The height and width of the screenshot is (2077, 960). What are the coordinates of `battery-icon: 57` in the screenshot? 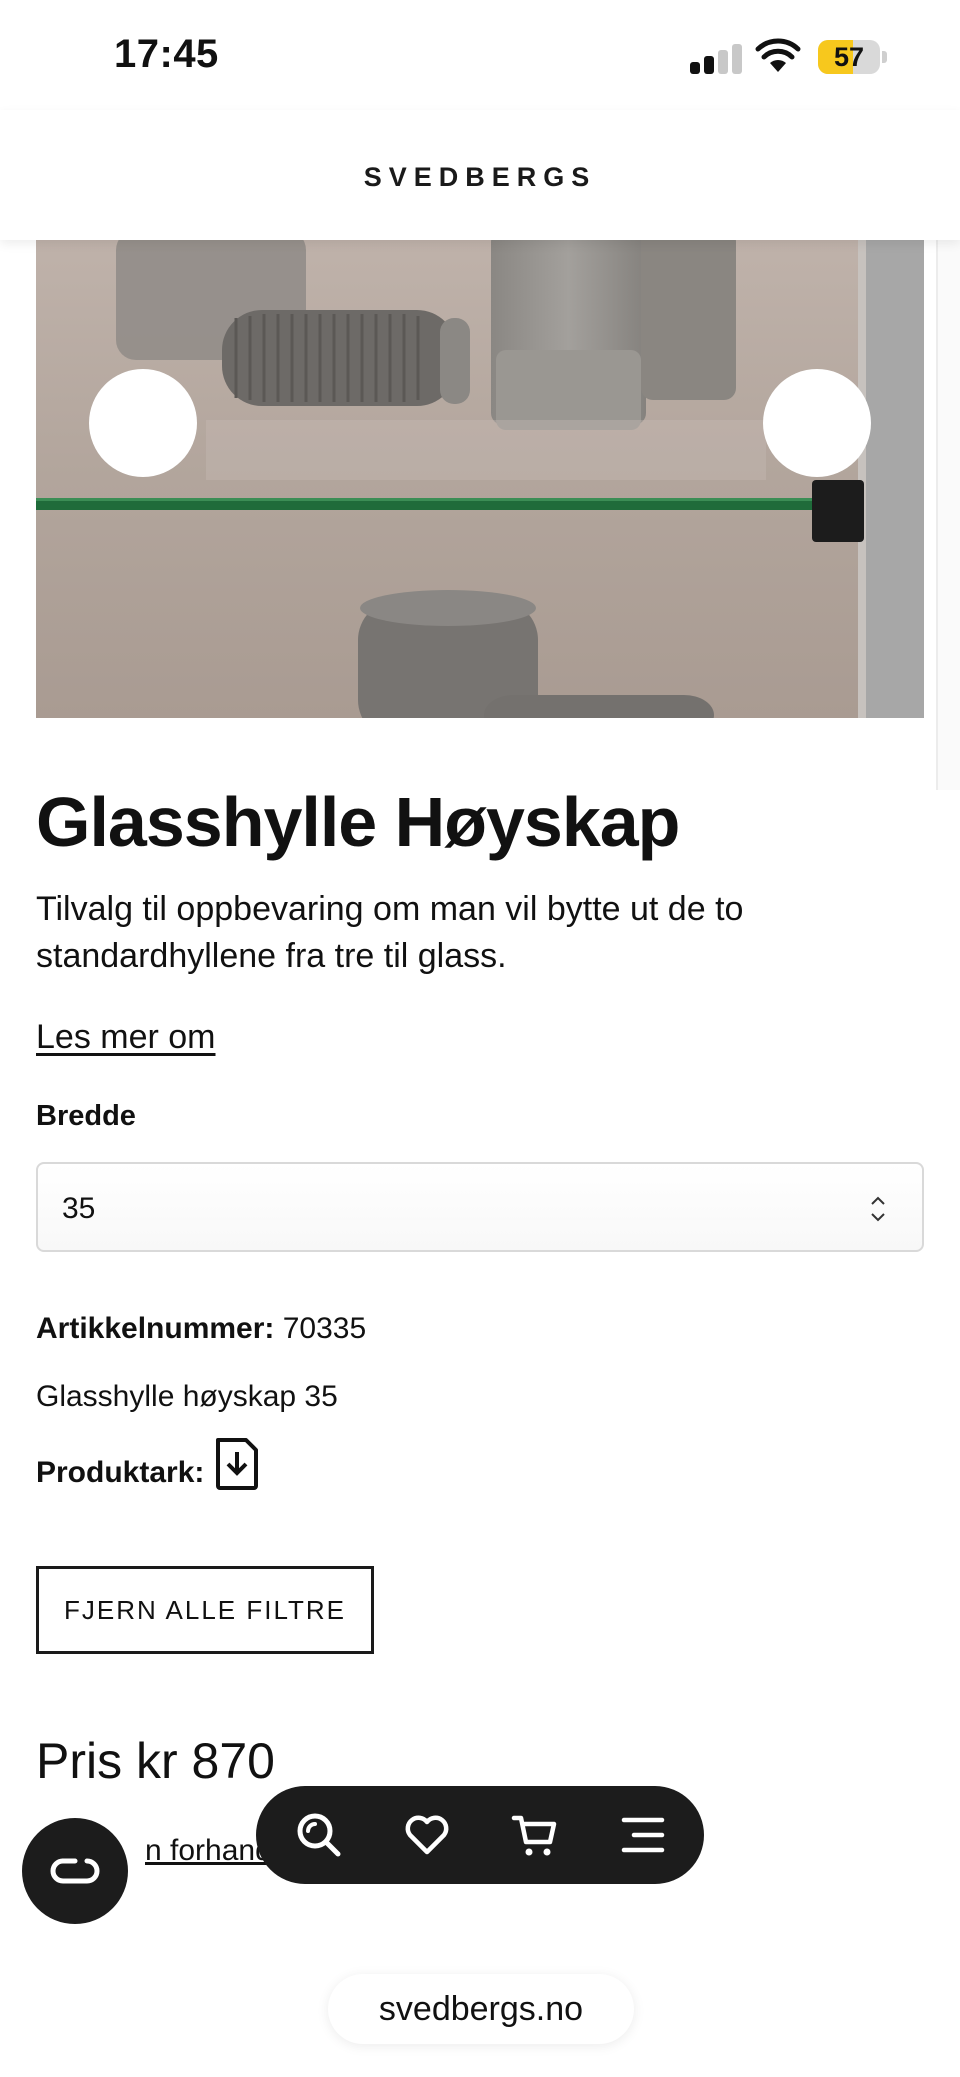 It's located at (853, 57).